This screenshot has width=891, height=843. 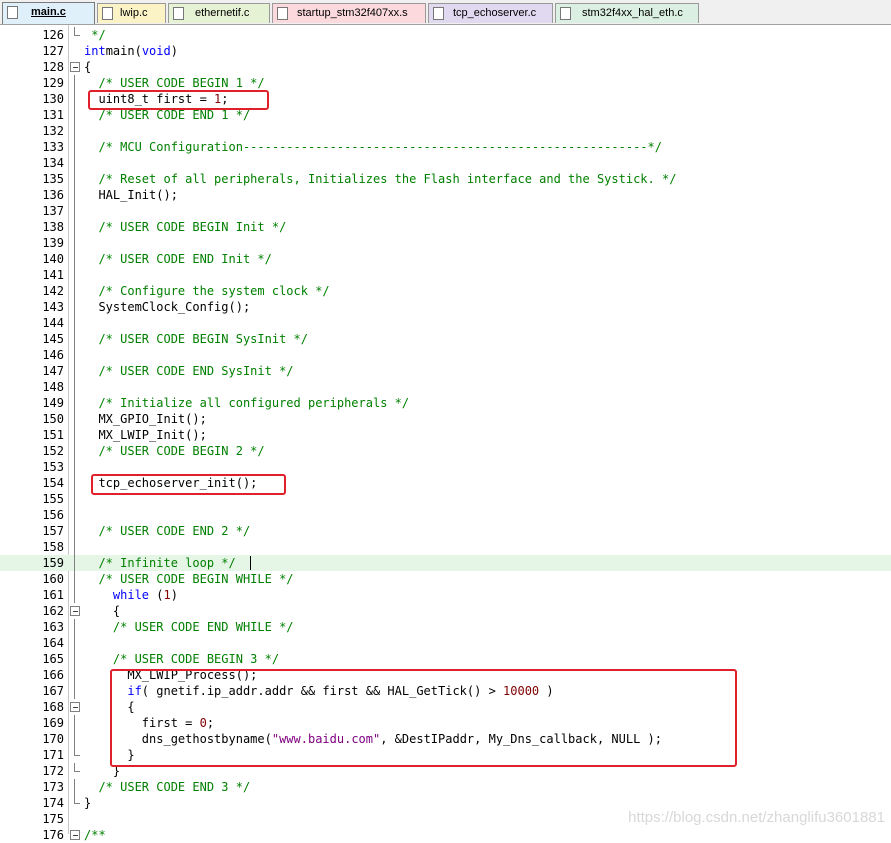 I want to click on code-line: 136 HAL_Init();, so click(x=445, y=195).